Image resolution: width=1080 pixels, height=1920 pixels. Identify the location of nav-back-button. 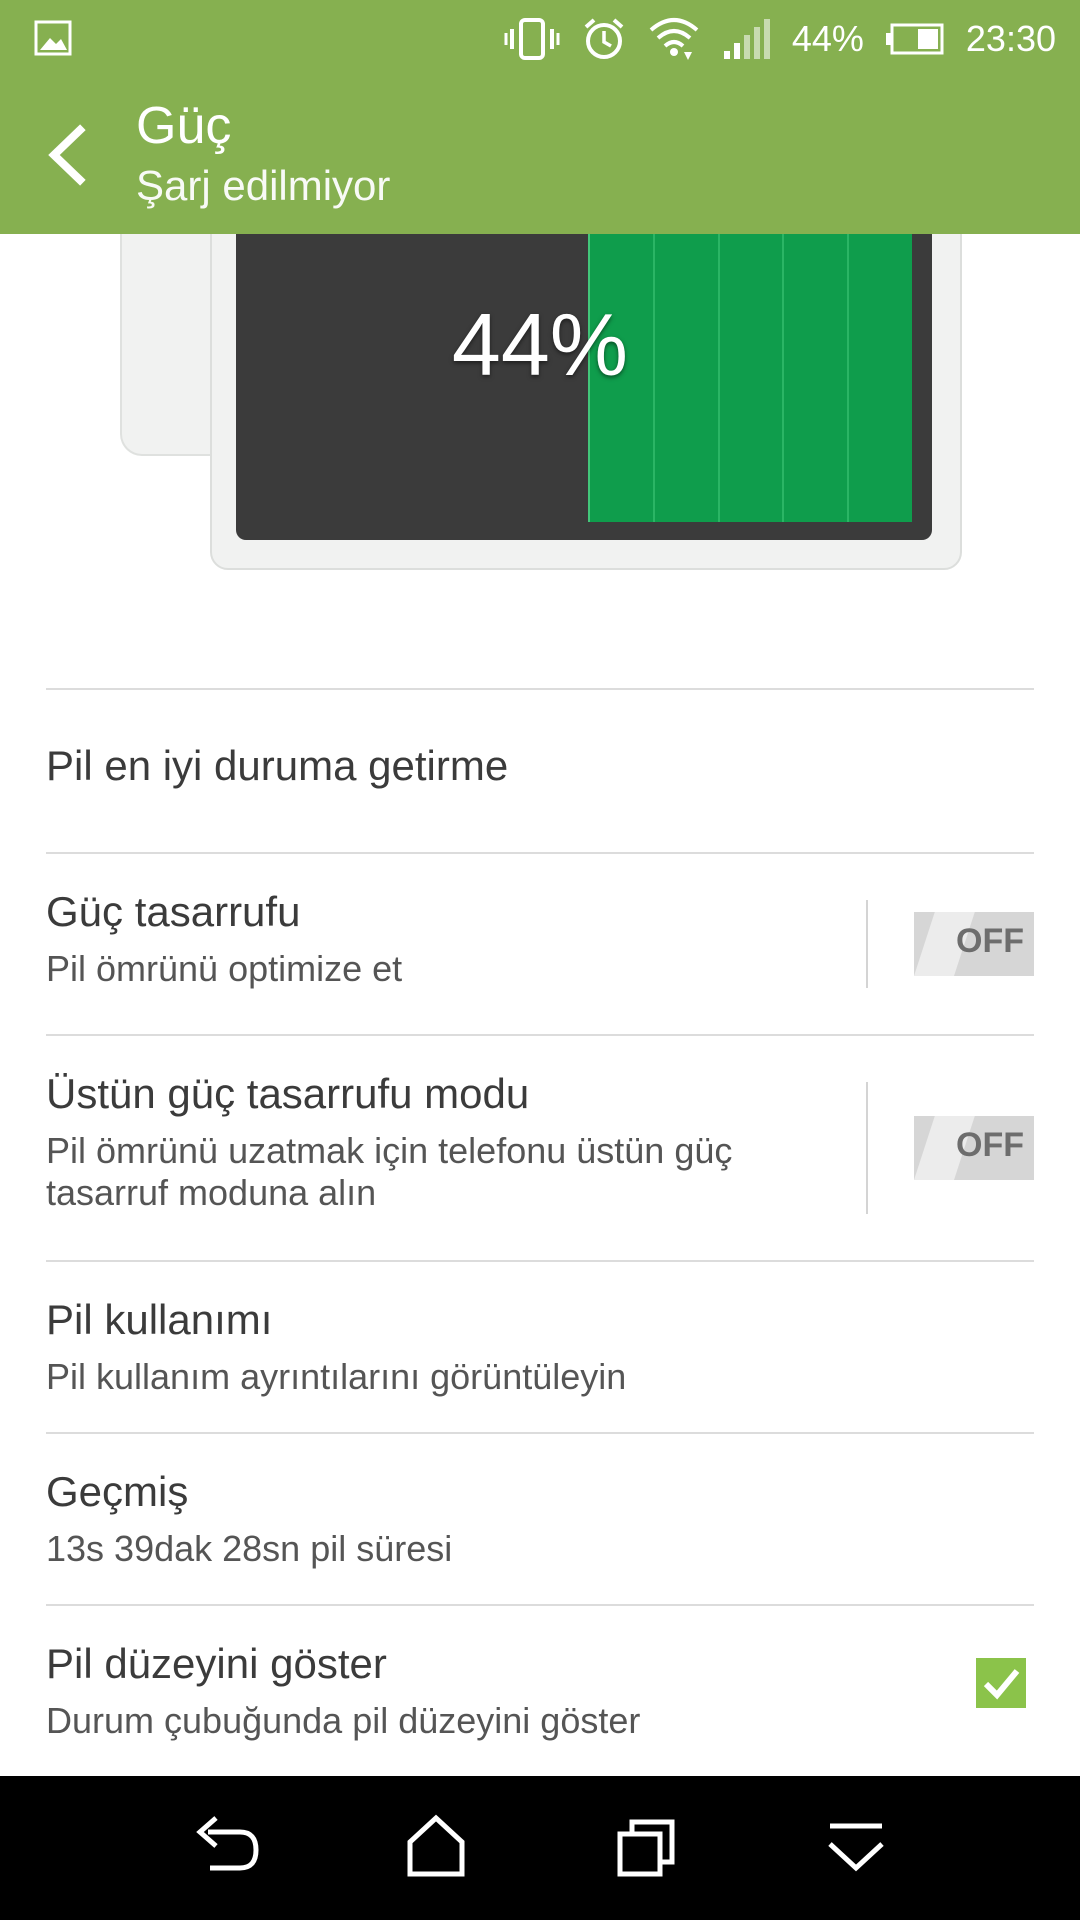
(226, 1848).